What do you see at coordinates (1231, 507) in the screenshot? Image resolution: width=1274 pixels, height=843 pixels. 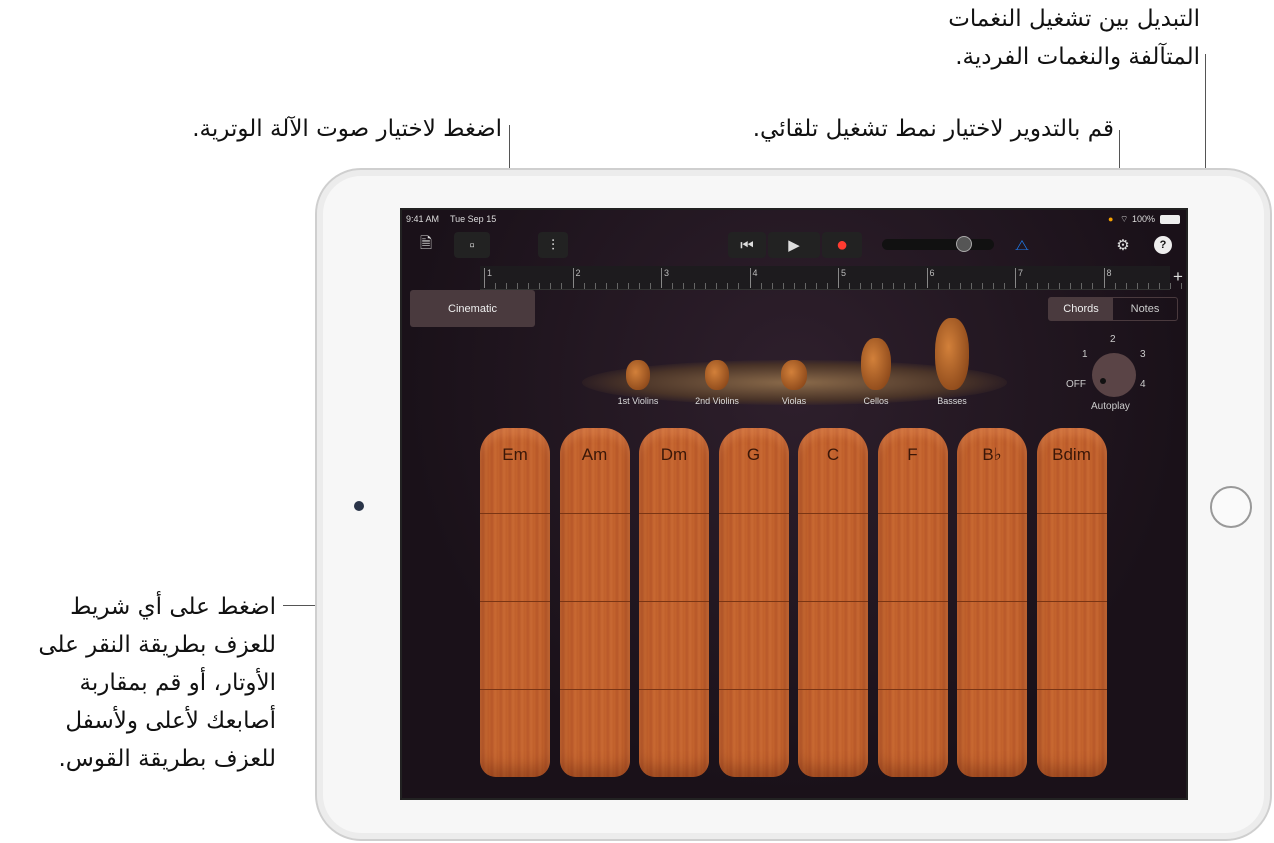 I see `home-button` at bounding box center [1231, 507].